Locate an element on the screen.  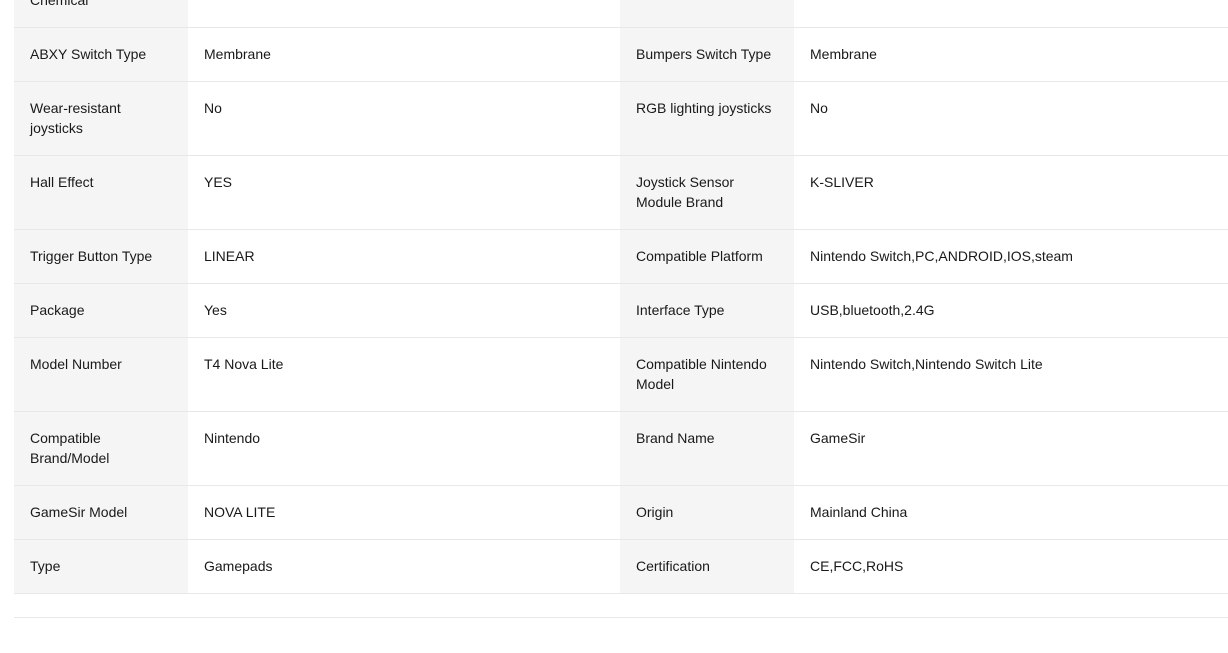
spec-value: NOVA LITE is located at coordinates (404, 512).